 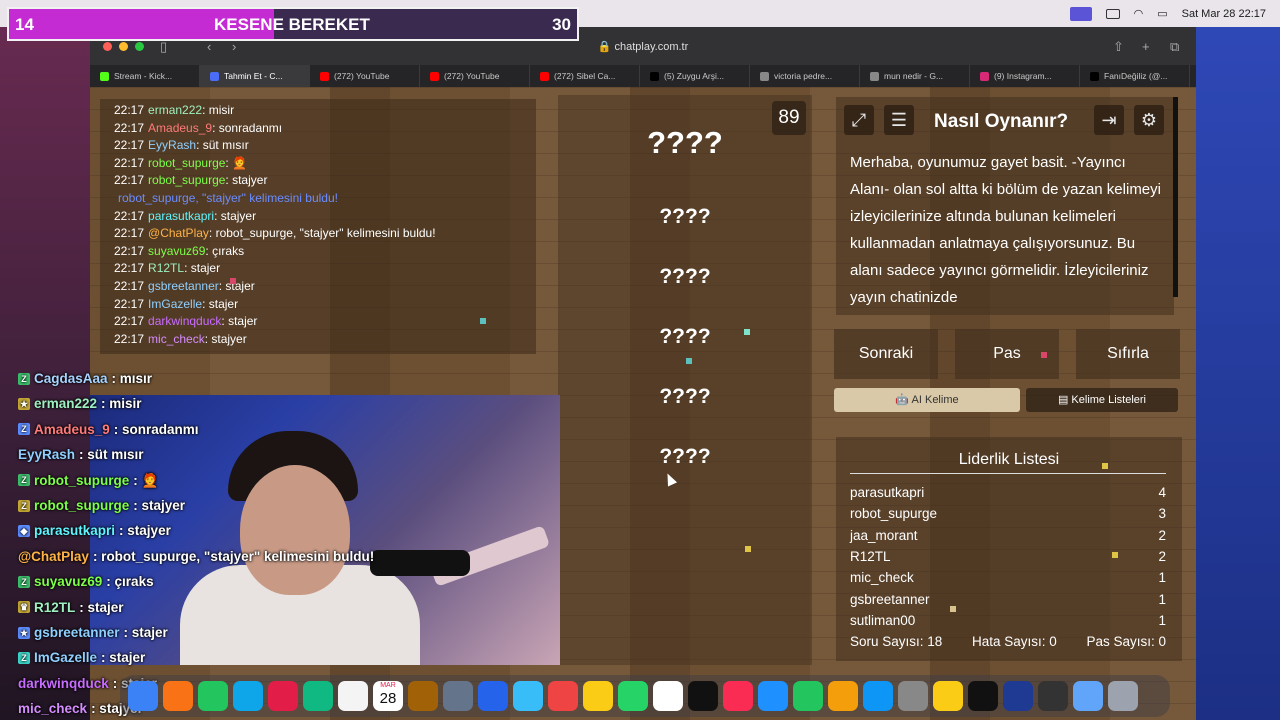 What do you see at coordinates (1175, 197) in the screenshot?
I see `scrollbar` at bounding box center [1175, 197].